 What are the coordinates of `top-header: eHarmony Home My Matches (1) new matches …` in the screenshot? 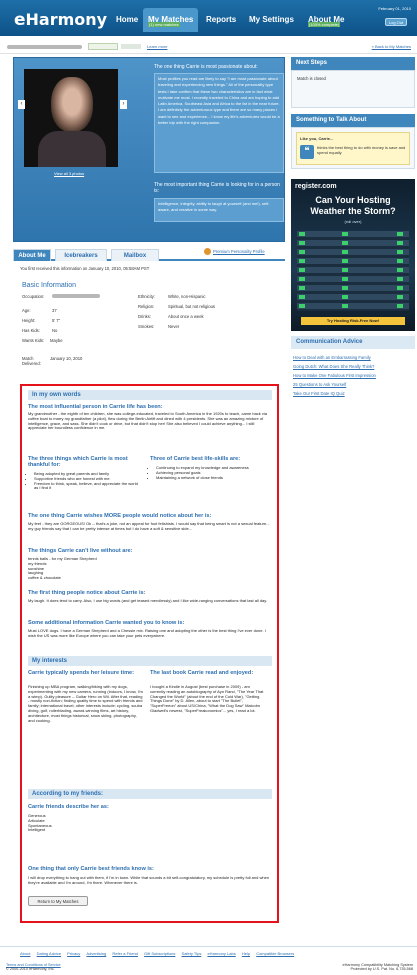 It's located at (208, 18).